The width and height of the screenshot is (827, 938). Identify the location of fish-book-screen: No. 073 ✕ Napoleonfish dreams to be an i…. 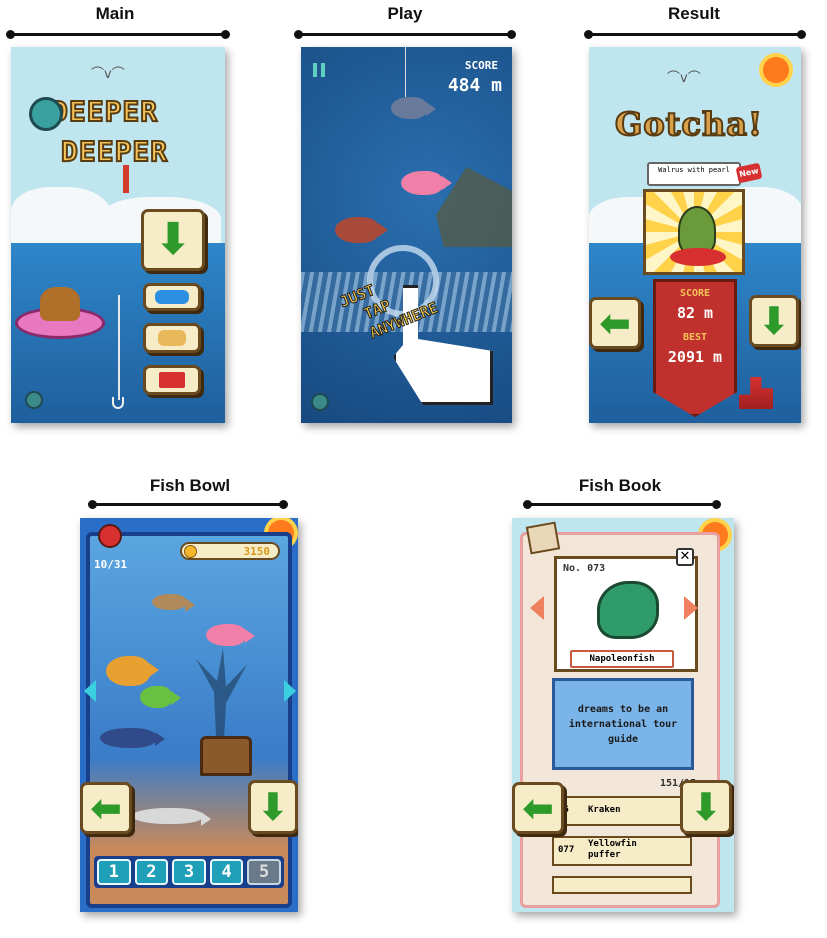
(623, 715).